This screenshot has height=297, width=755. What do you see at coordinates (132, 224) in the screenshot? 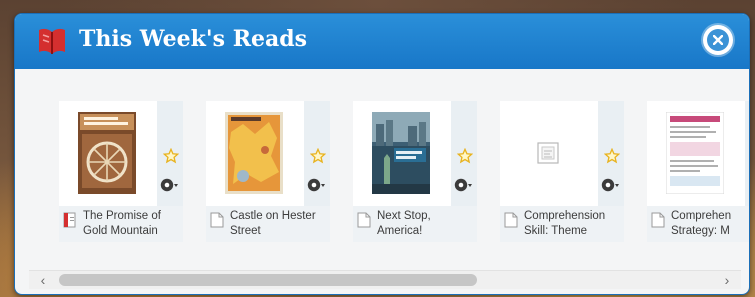
I see `resource-title: The Promise of Gold Mountain` at bounding box center [132, 224].